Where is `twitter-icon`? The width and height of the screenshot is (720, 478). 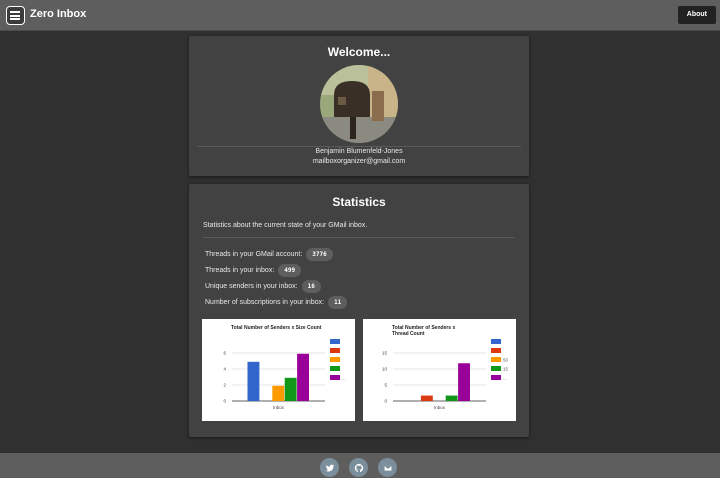
twitter-icon is located at coordinates (329, 467).